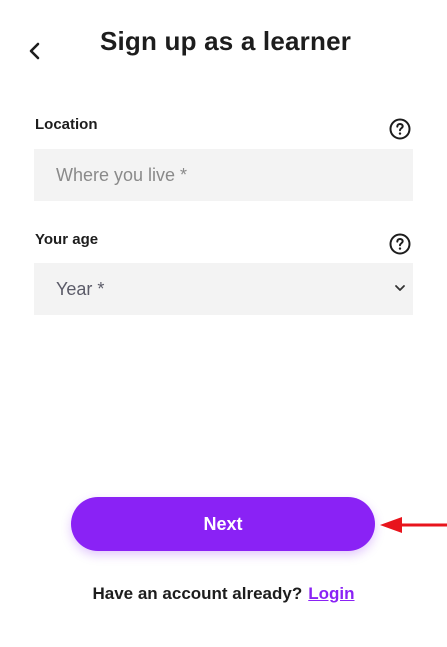 The height and width of the screenshot is (647, 447). Describe the element at coordinates (413, 525) in the screenshot. I see `annotation-arrow-icon` at that location.